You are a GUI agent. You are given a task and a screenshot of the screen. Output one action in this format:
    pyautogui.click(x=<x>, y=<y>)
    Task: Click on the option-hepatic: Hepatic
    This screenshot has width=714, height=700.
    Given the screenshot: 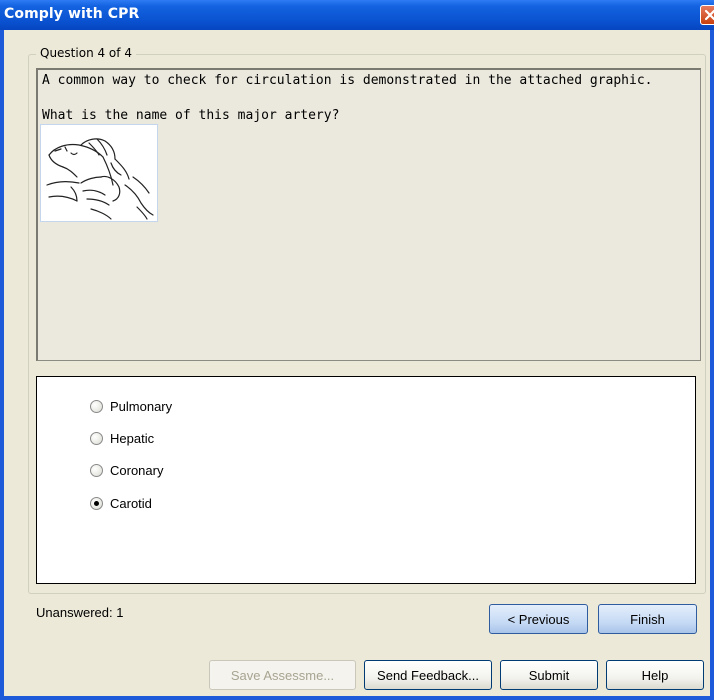 What is the action you would take?
    pyautogui.click(x=122, y=438)
    